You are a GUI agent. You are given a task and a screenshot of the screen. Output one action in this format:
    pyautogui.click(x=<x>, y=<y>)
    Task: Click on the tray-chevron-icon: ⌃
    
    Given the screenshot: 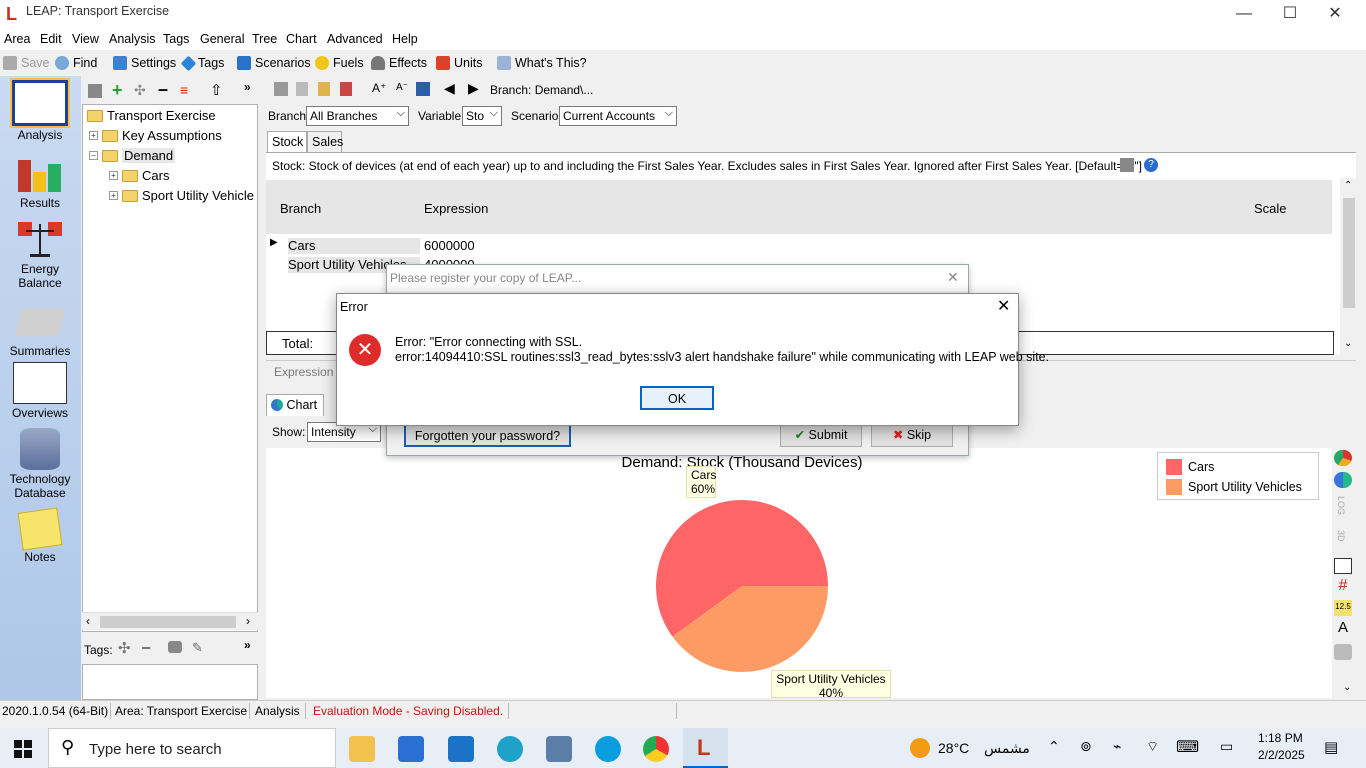 What is the action you would take?
    pyautogui.click(x=1054, y=746)
    